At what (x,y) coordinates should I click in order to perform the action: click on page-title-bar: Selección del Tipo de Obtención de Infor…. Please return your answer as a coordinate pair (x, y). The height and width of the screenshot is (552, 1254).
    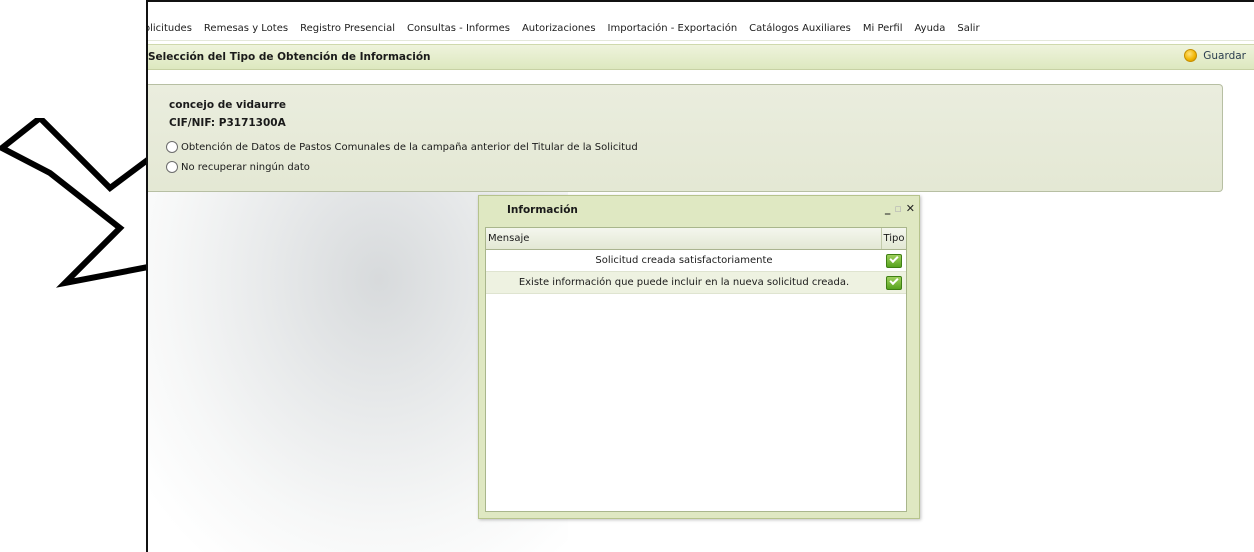
    Looking at the image, I should click on (701, 57).